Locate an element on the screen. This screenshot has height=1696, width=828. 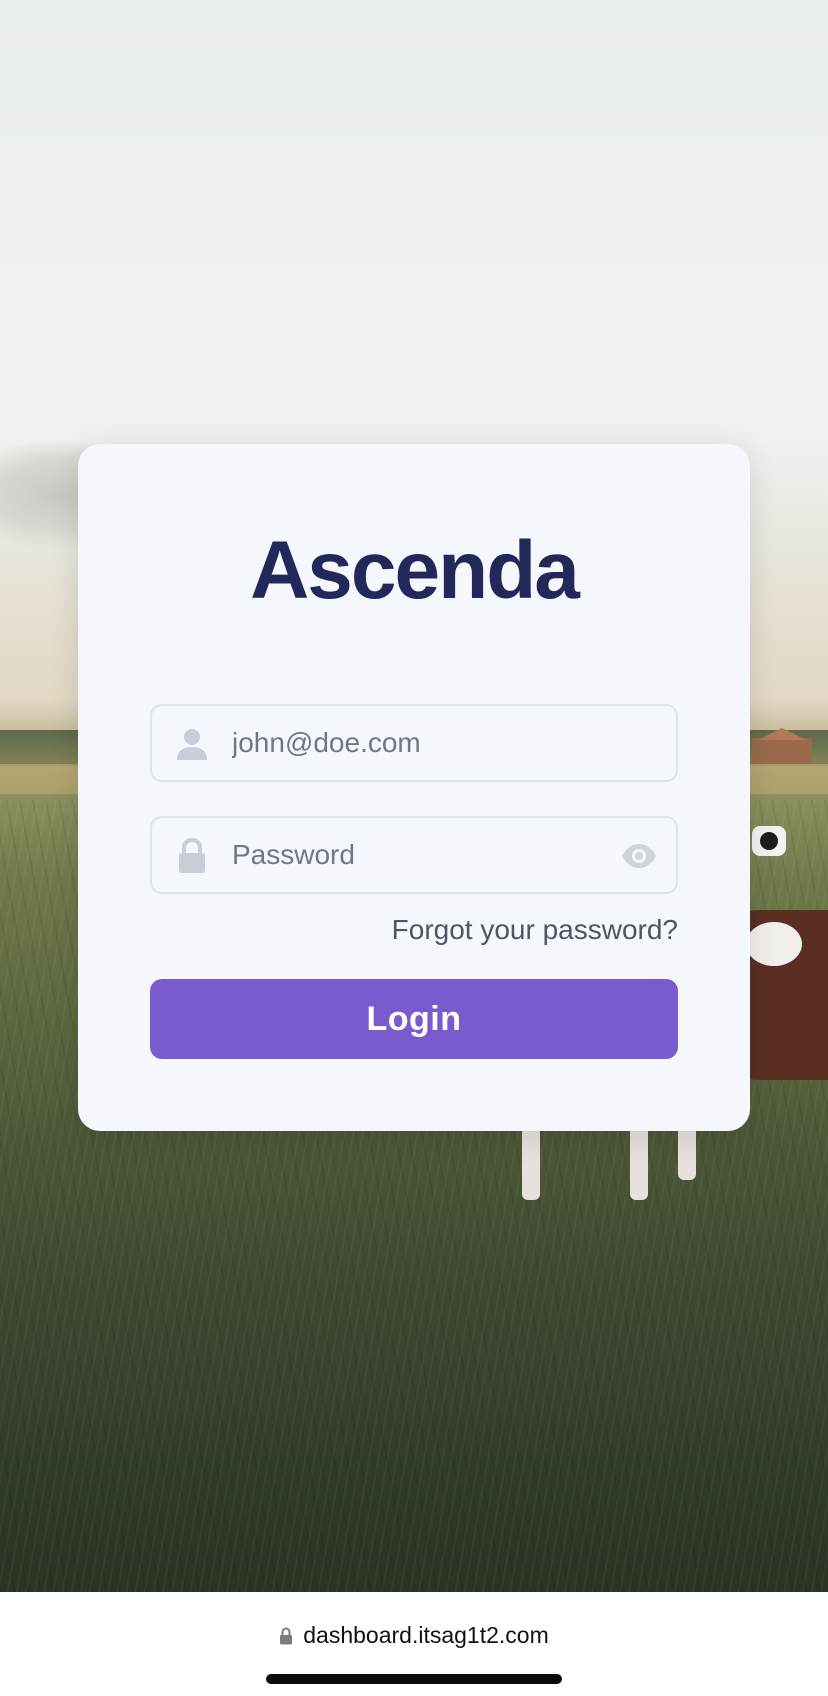
address-bar: dashboard.itsag1t2.com is located at coordinates (414, 1635).